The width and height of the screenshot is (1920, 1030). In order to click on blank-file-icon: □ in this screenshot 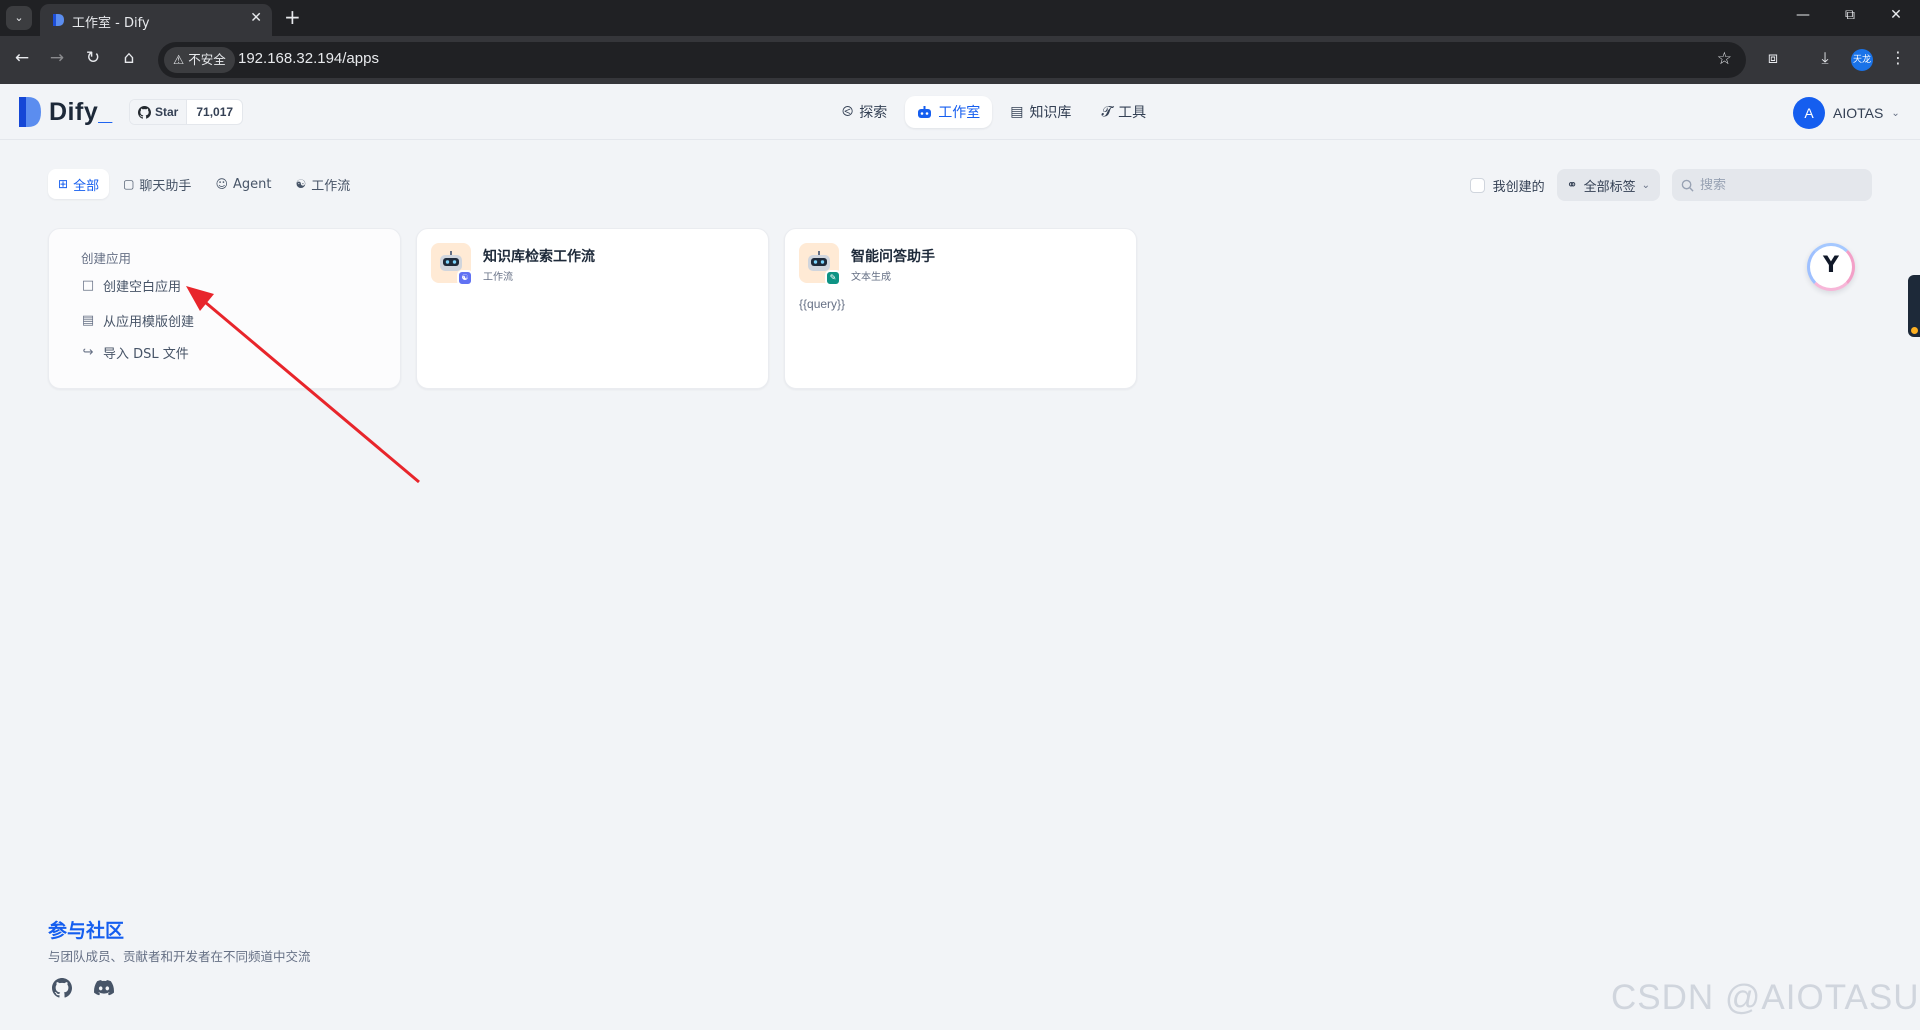, I will do `click(88, 285)`.